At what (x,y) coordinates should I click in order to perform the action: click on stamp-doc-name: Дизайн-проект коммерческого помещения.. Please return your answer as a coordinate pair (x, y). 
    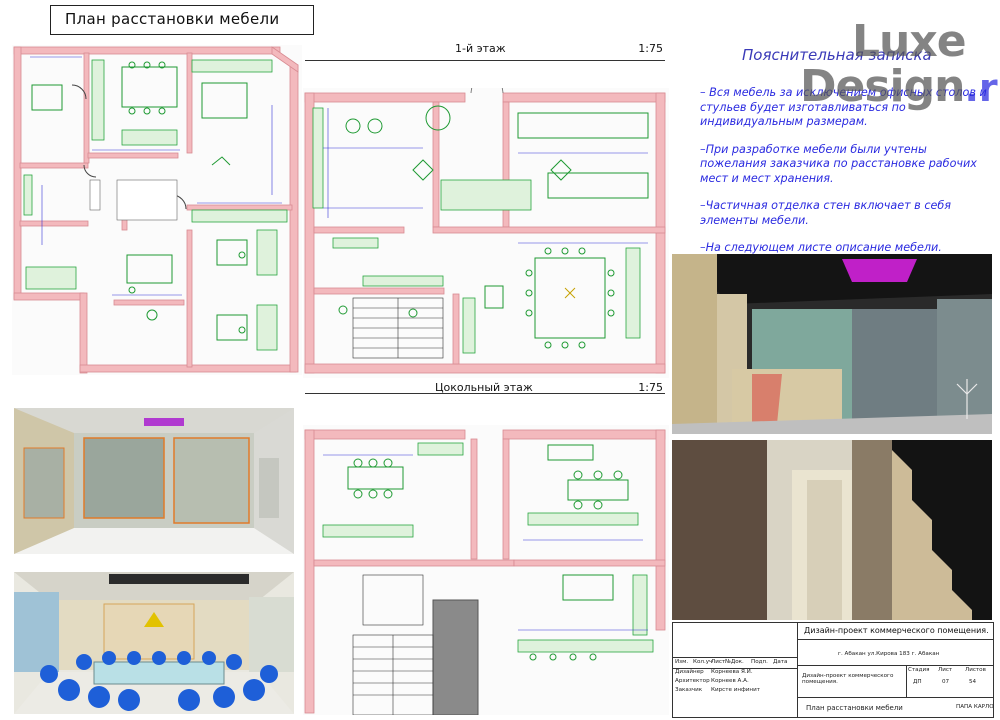
    Looking at the image, I should click on (848, 679).